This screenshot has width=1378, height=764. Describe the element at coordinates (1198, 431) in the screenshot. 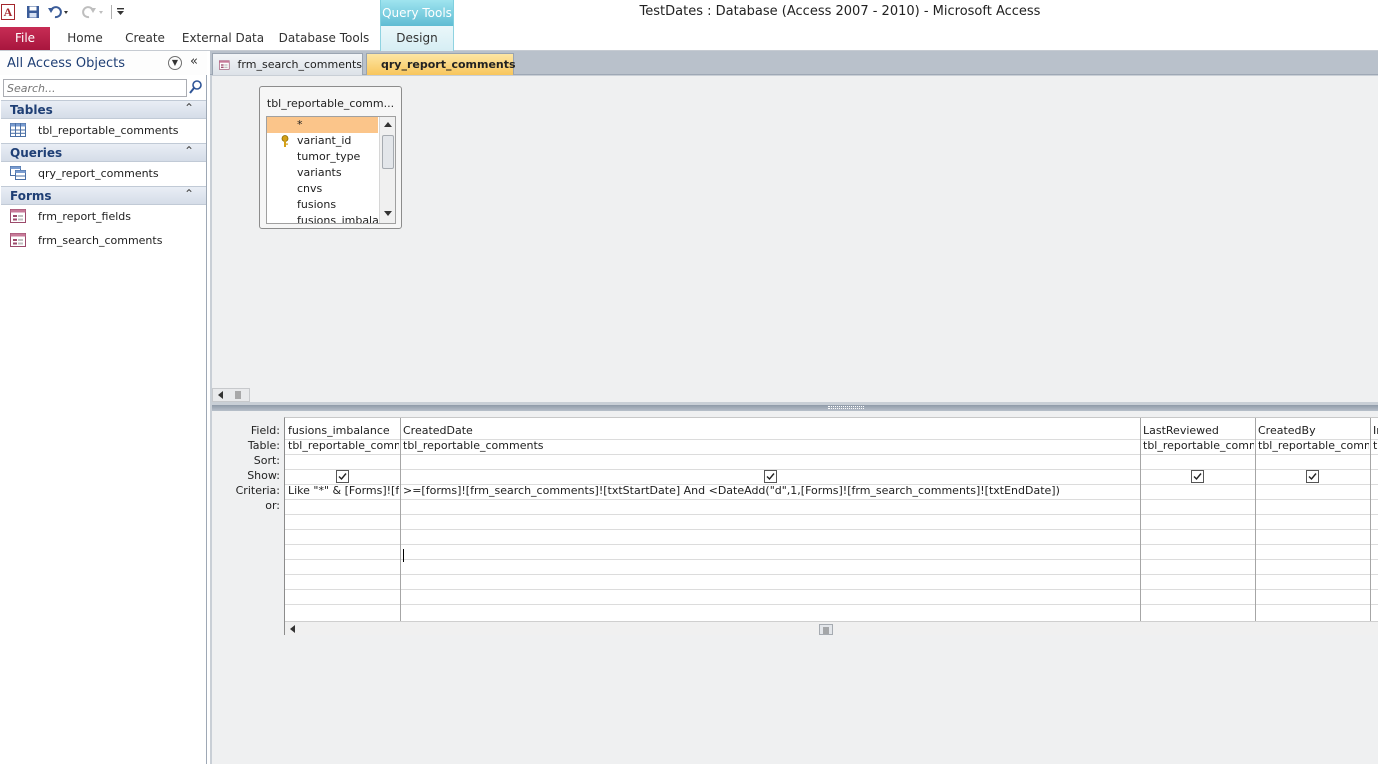

I see `grid-field-cell: LastReviewed` at that location.